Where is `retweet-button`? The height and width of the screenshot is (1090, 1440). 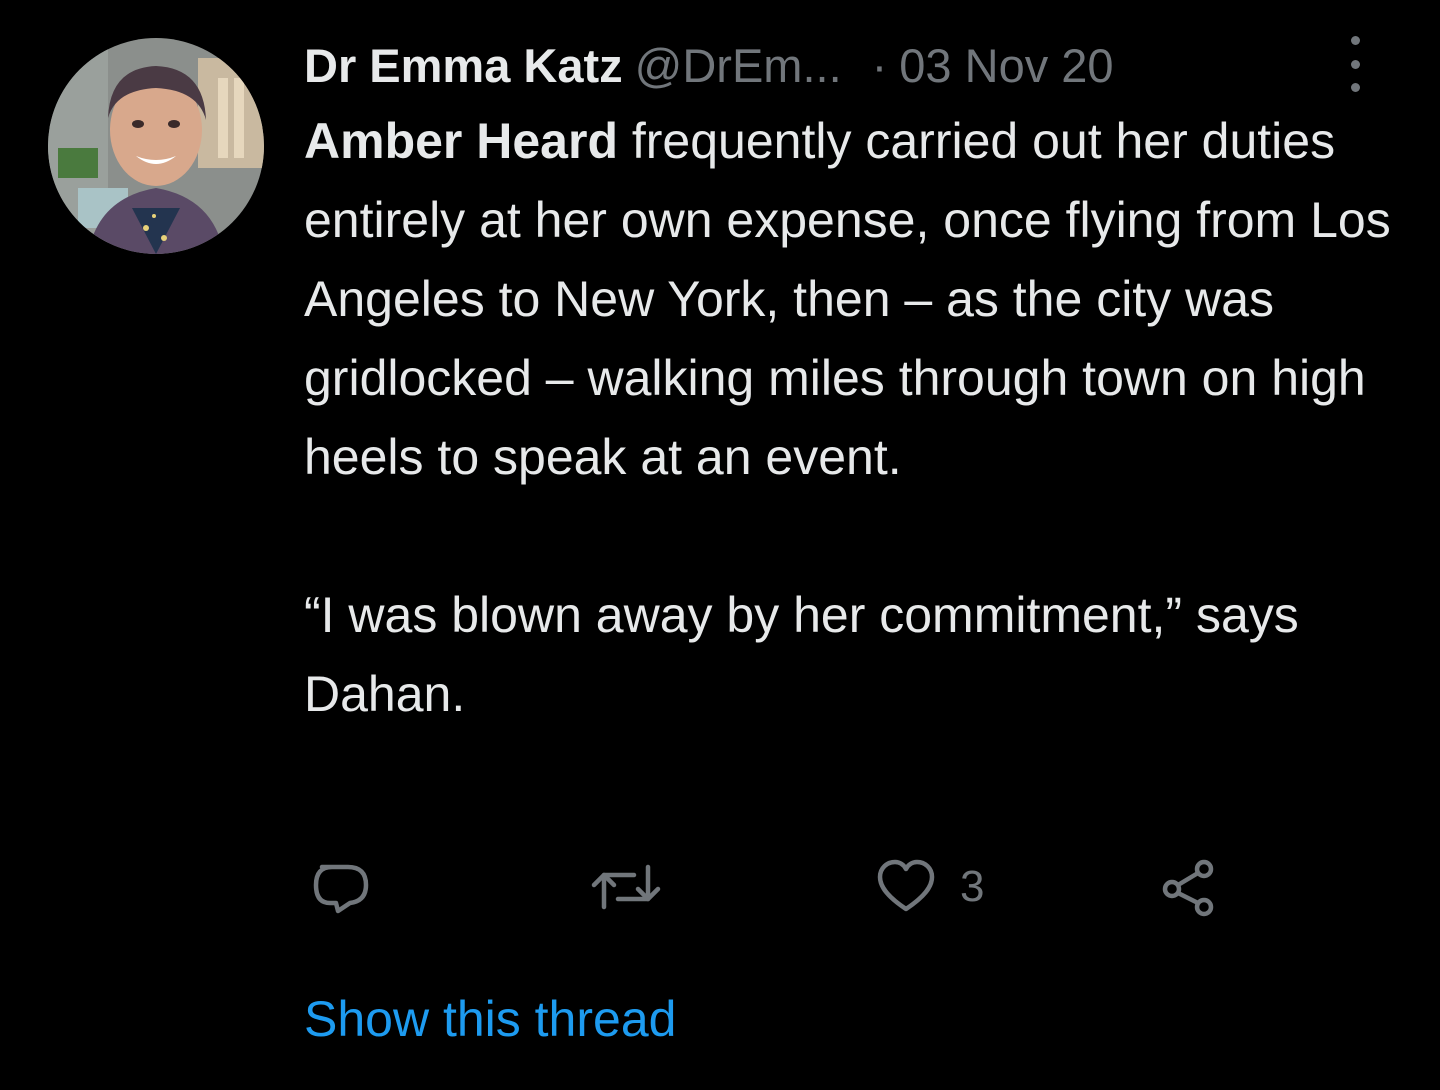
retweet-button is located at coordinates (626, 887).